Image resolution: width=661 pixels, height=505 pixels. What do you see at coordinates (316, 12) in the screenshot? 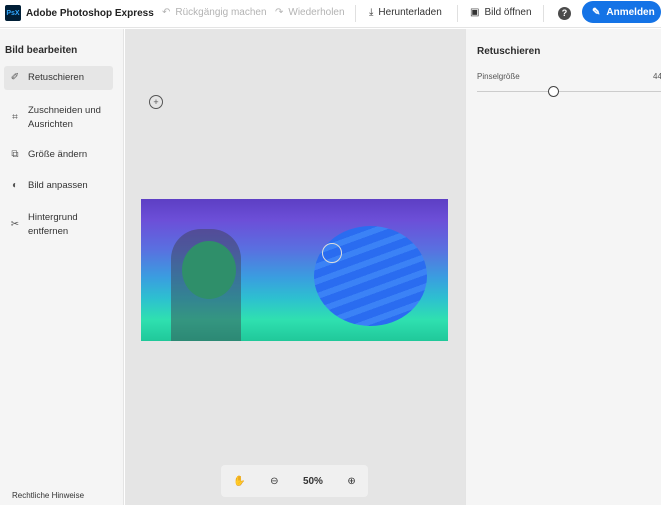
I see `redo-label: Wiederholen` at bounding box center [316, 12].